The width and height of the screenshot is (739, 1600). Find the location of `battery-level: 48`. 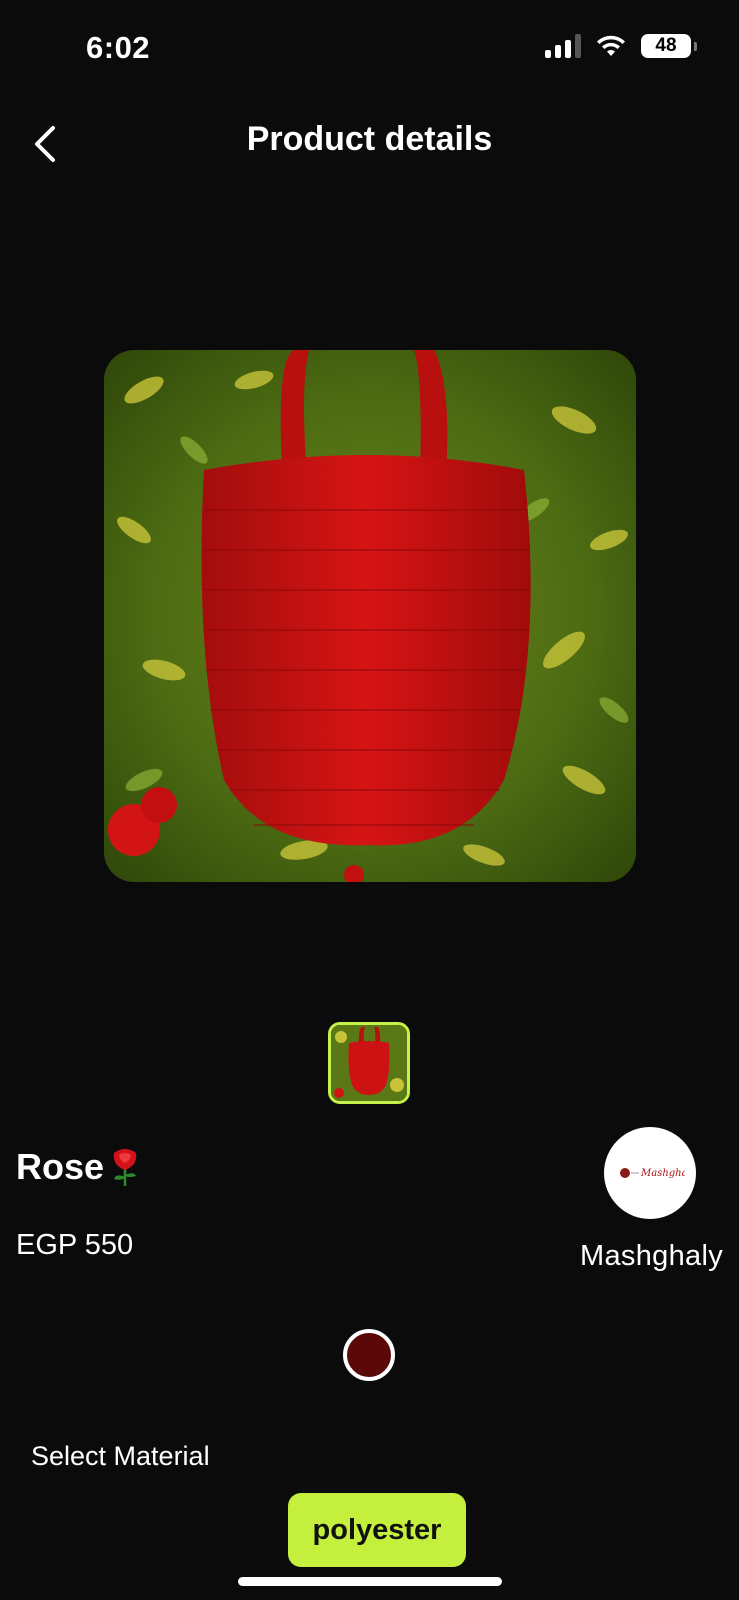

battery-level: 48 is located at coordinates (666, 45).